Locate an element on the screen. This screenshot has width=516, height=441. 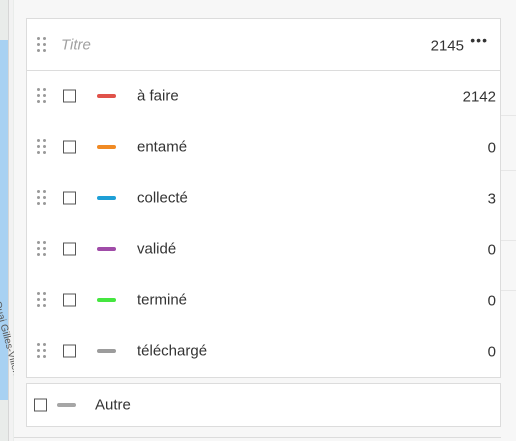
legend-item-label: collecté is located at coordinates (162, 198).